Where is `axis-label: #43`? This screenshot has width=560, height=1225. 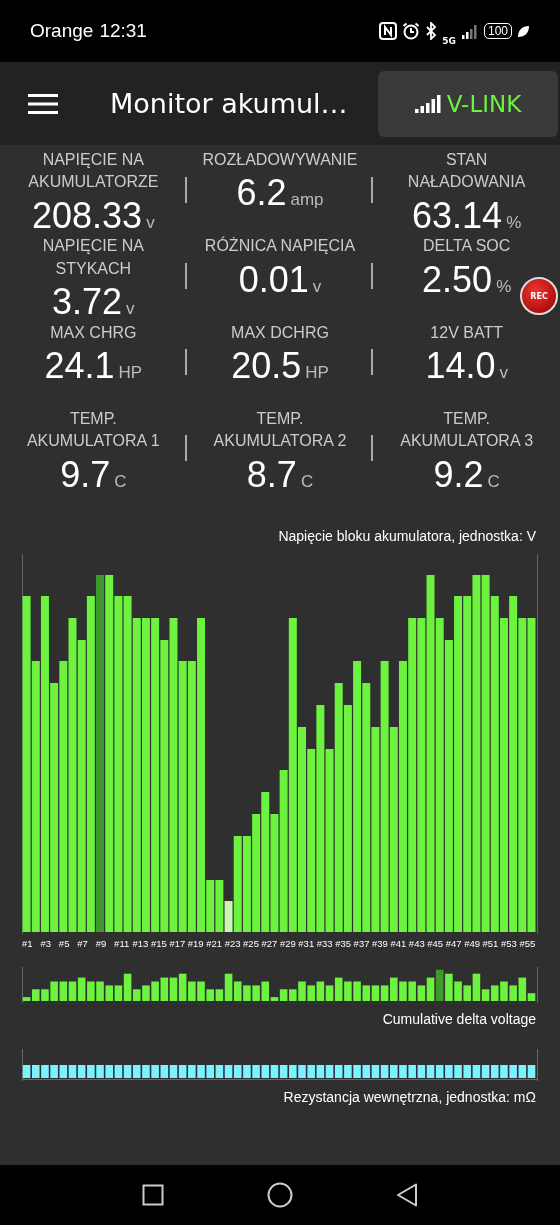
axis-label: #43 is located at coordinates (417, 944).